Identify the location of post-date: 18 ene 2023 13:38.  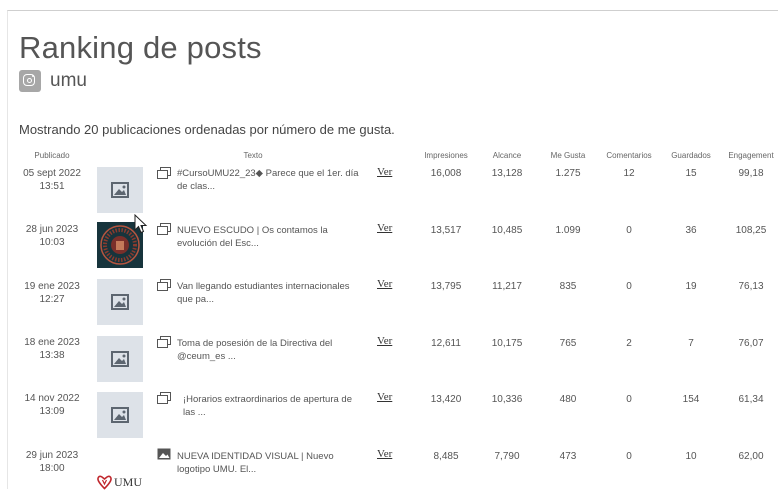
(52, 349).